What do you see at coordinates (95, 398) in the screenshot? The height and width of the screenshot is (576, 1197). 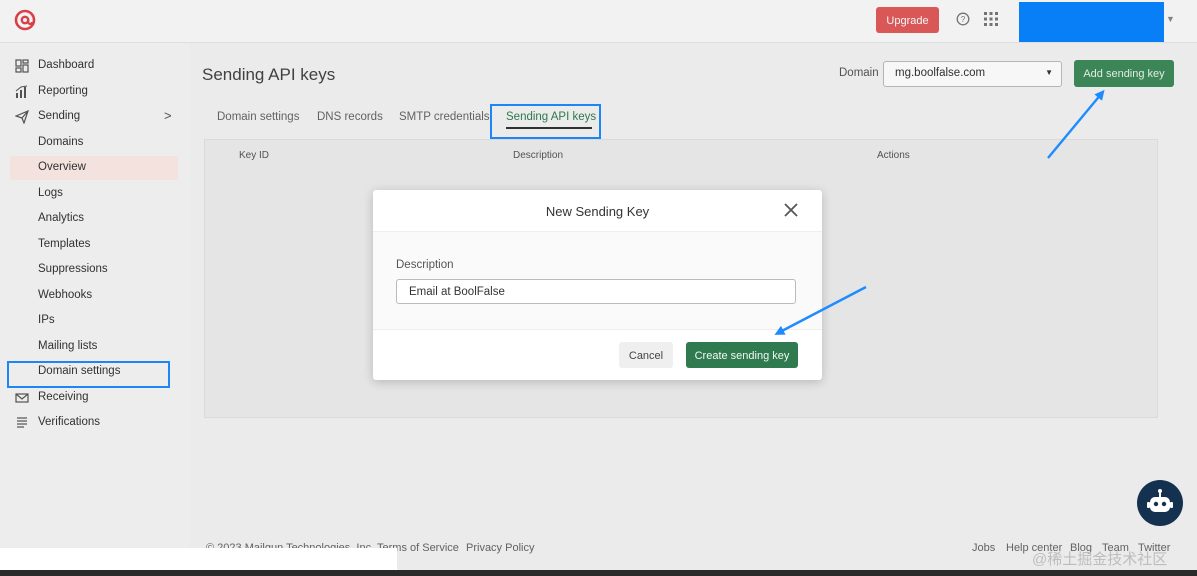 I see `sidebar-item-receiving: Receiving` at bounding box center [95, 398].